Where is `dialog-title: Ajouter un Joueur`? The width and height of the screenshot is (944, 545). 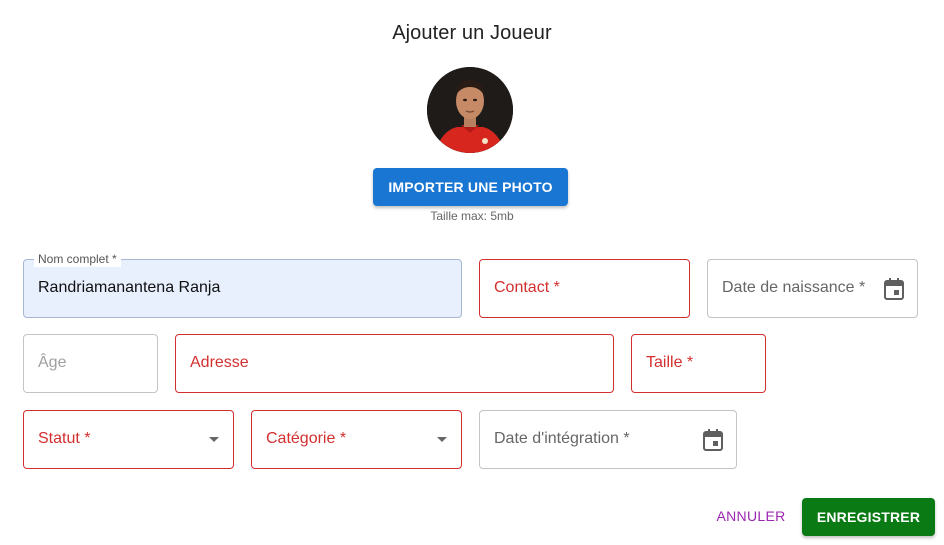 dialog-title: Ajouter un Joueur is located at coordinates (472, 33).